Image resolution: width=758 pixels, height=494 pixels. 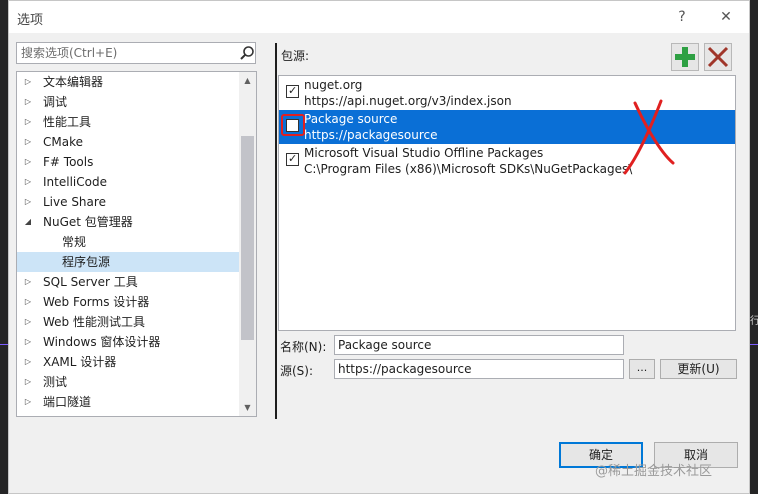 I want to click on tree-item-debugging: ▷ 调试, so click(x=128, y=102).